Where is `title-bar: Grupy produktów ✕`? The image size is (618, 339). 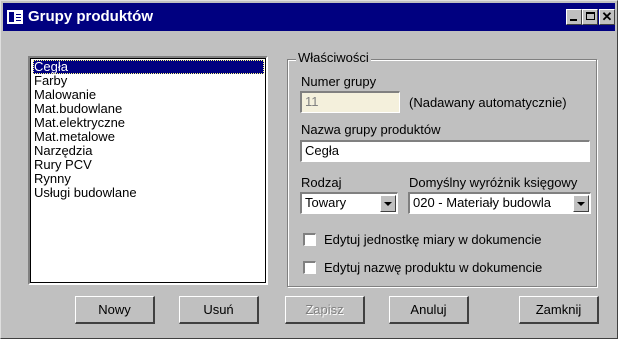
title-bar: Grupy produktów ✕ is located at coordinates (309, 17).